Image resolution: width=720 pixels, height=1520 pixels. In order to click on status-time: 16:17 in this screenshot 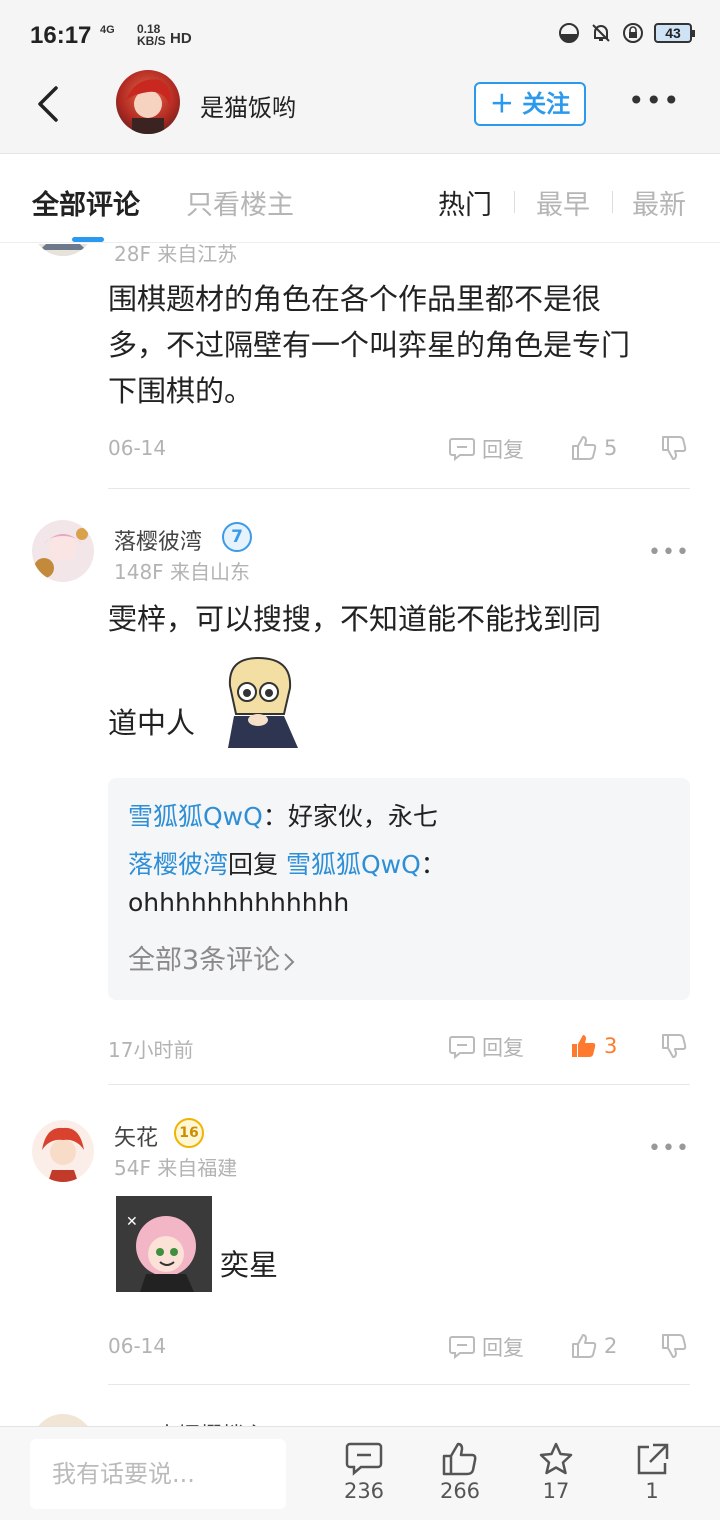, I will do `click(61, 35)`.